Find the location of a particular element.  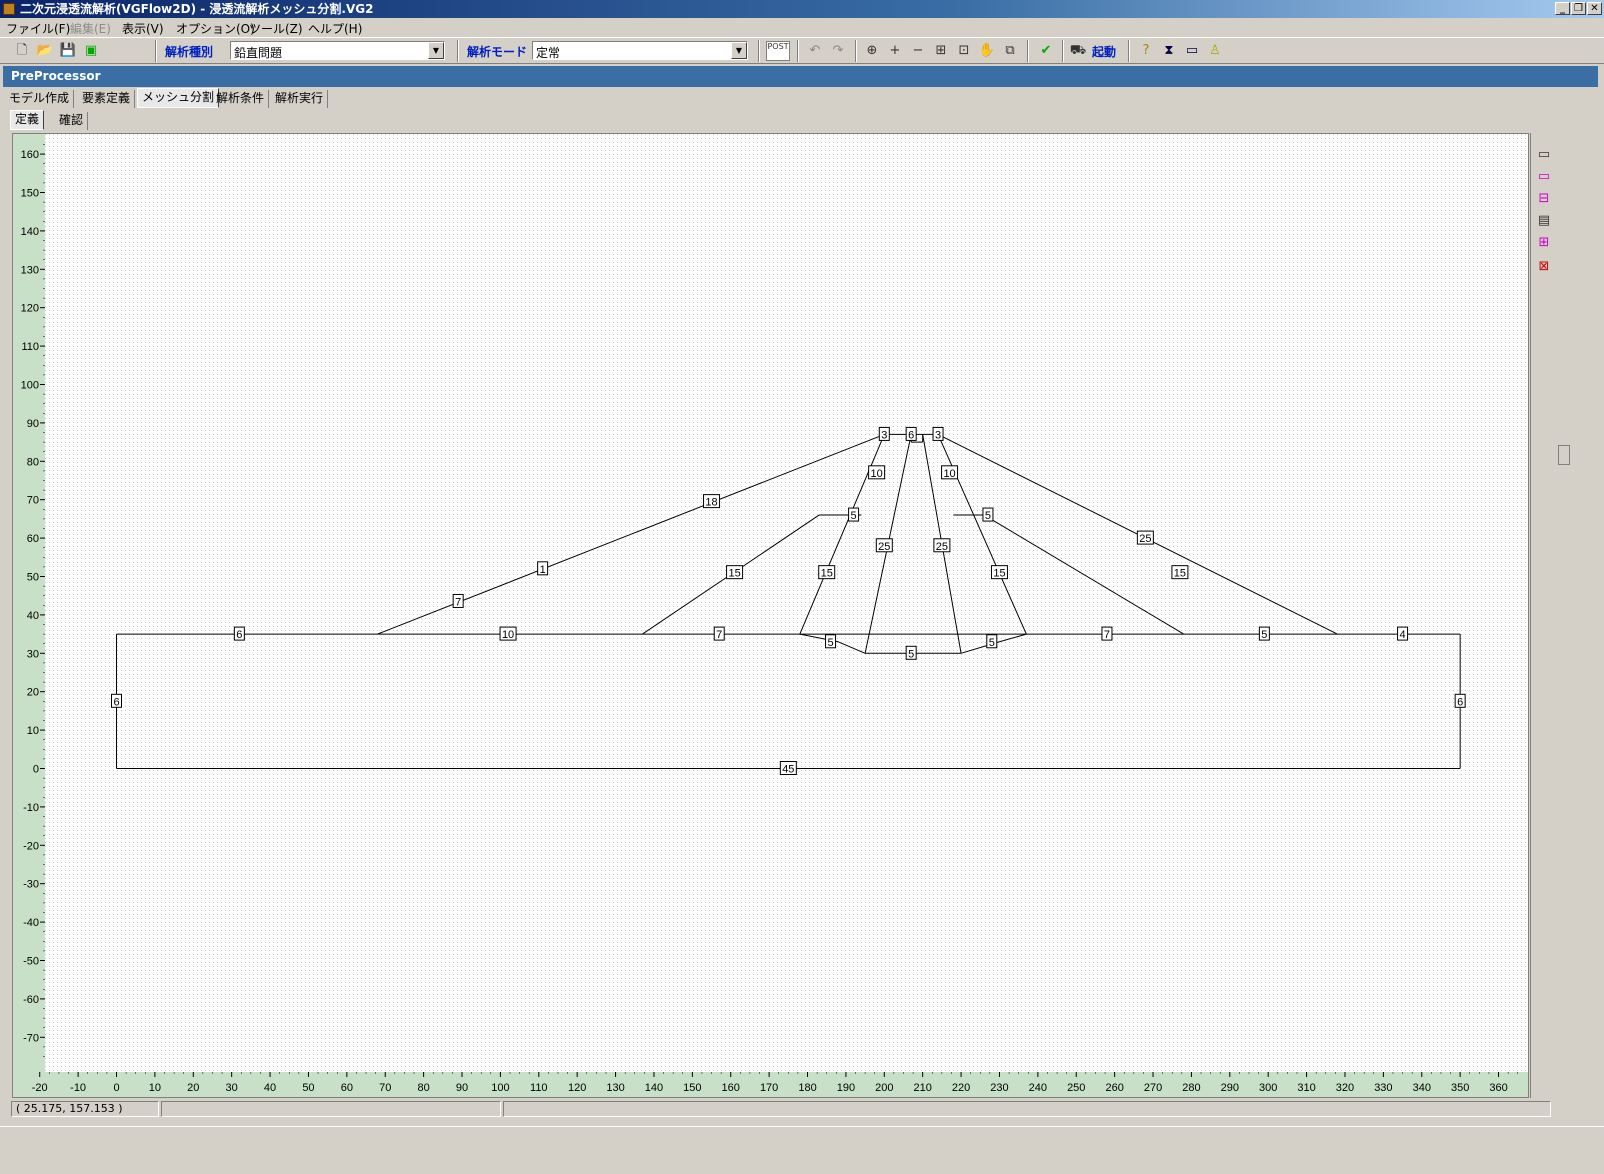

zoom-window-icon: ⊕ is located at coordinates (872, 51).